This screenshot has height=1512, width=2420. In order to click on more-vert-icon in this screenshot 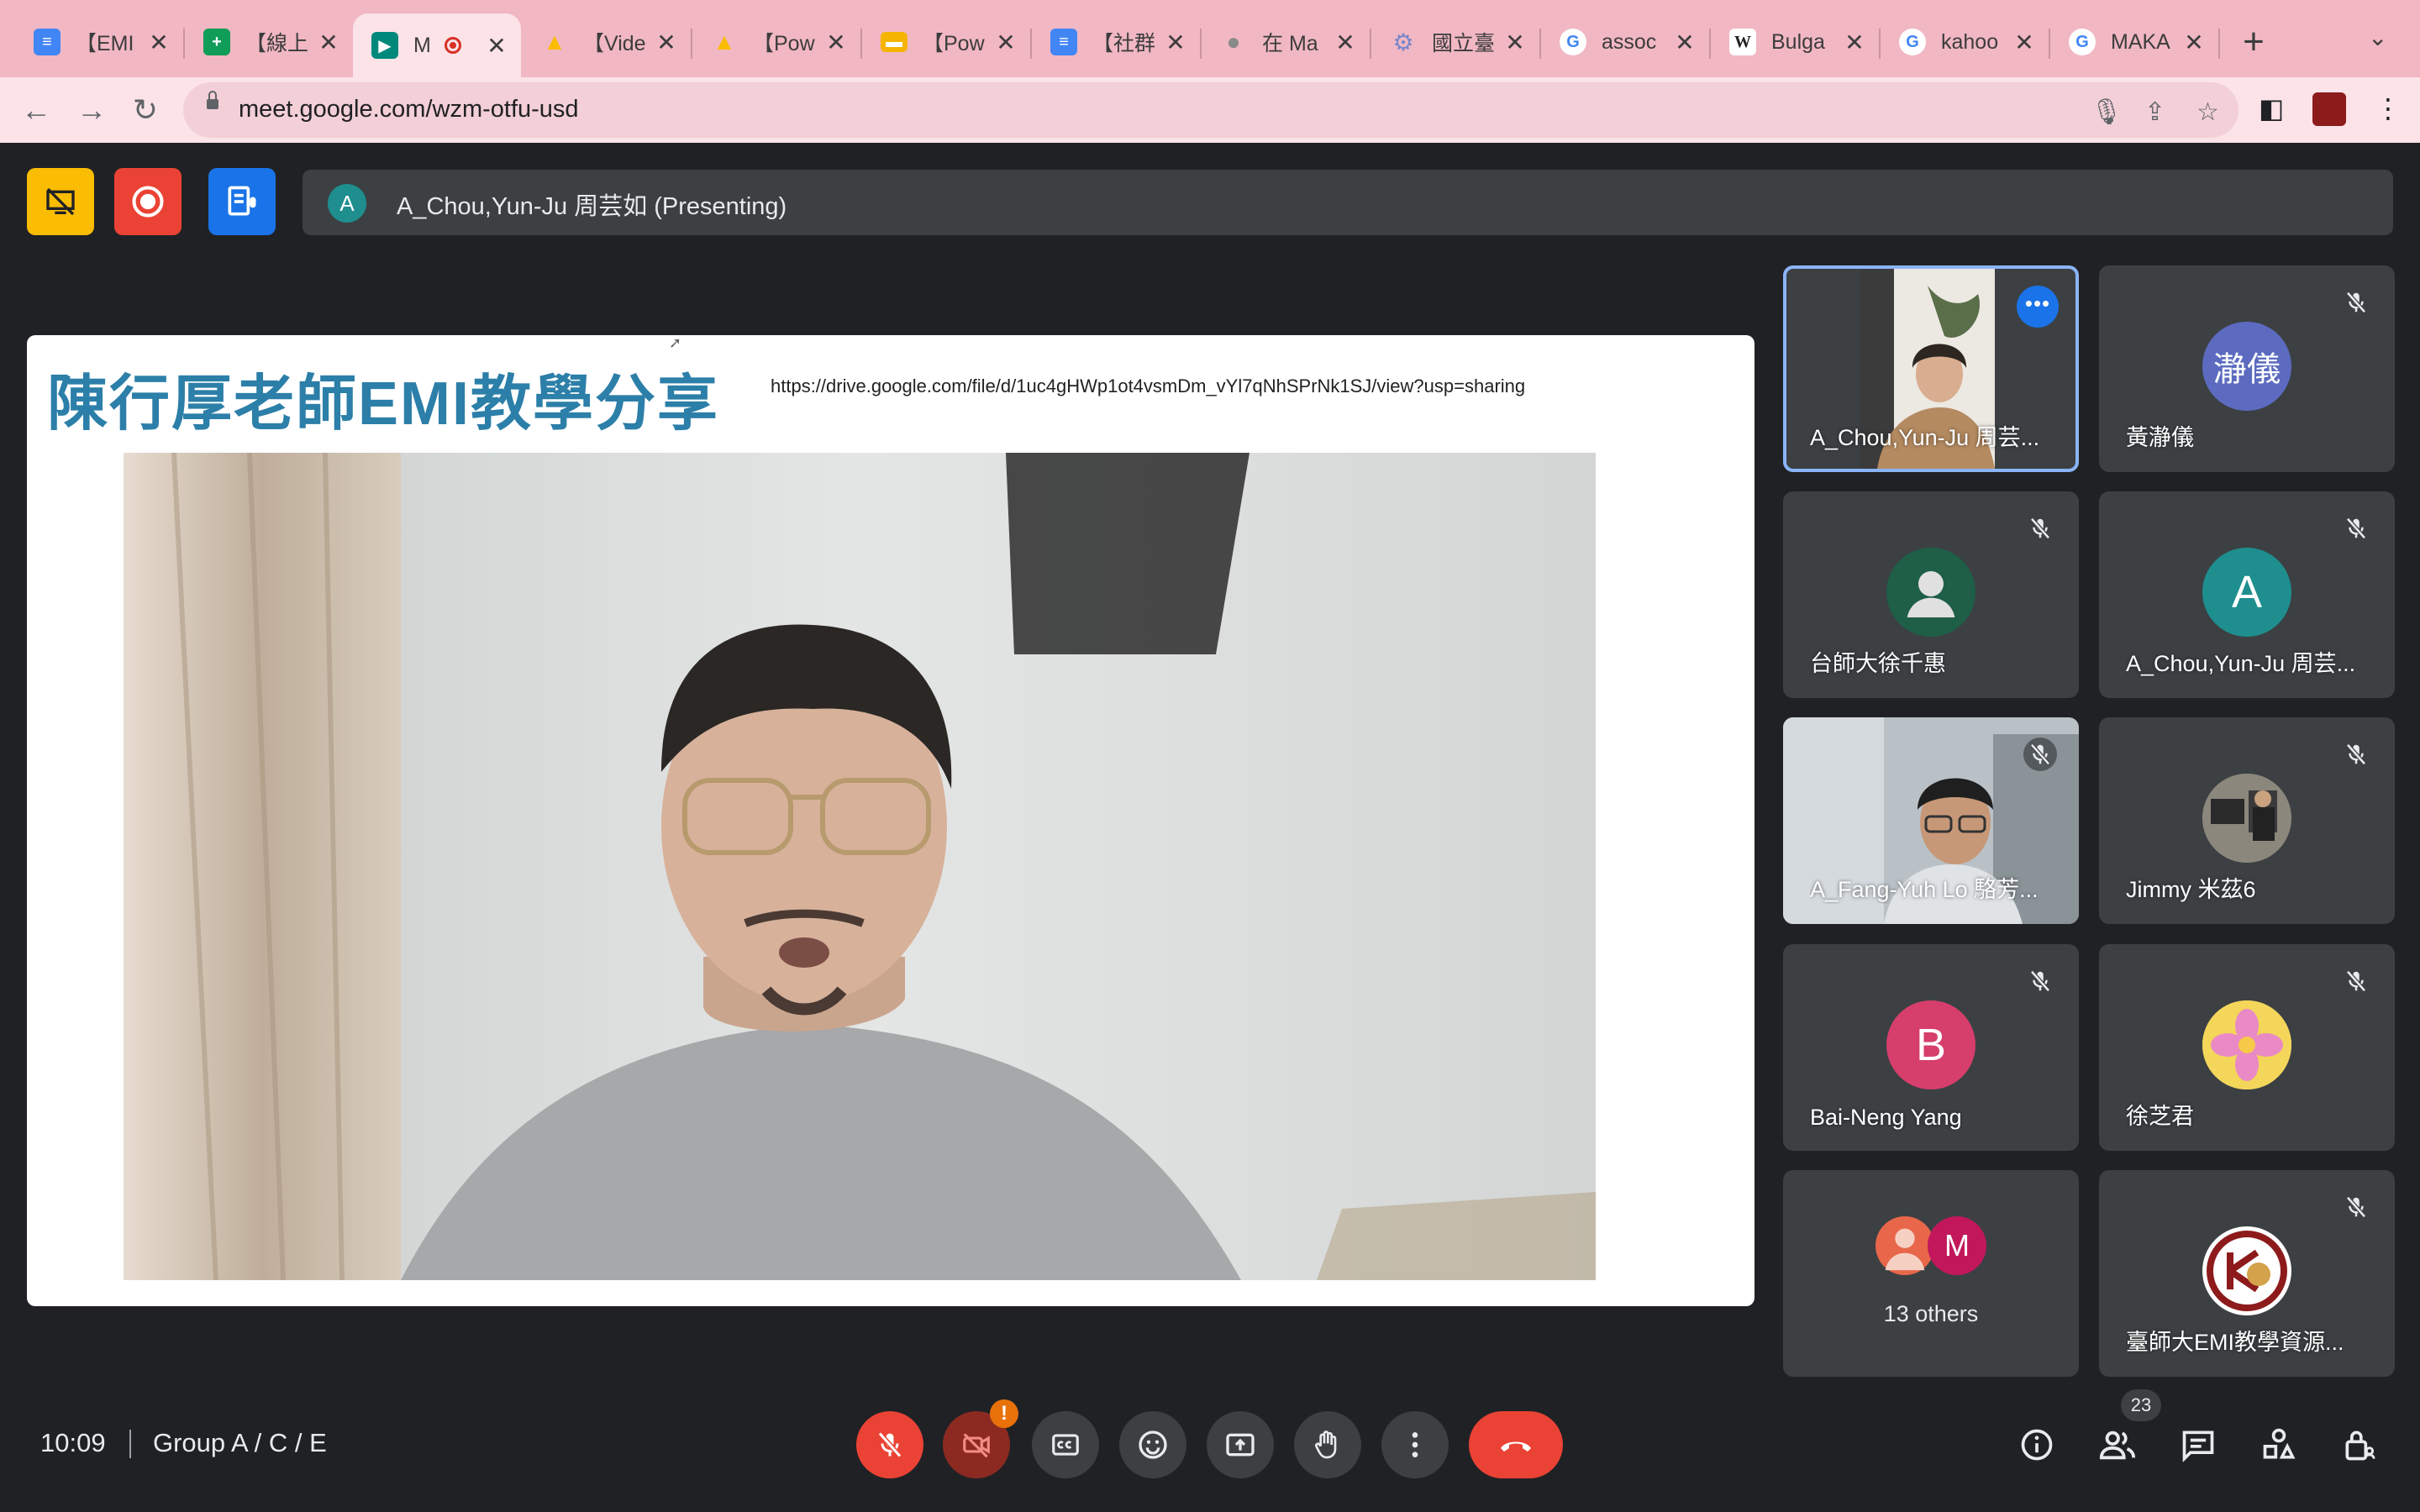, I will do `click(1415, 1444)`.